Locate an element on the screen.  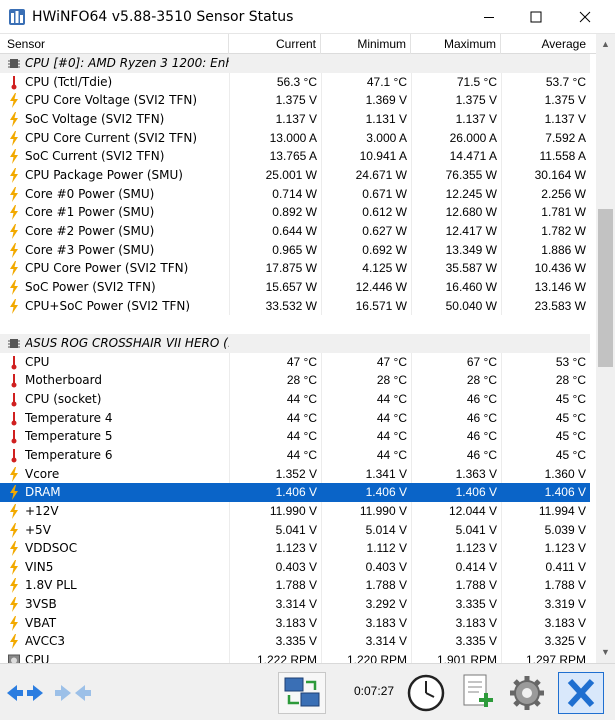
column-header-current: Current is located at coordinates (275, 44).